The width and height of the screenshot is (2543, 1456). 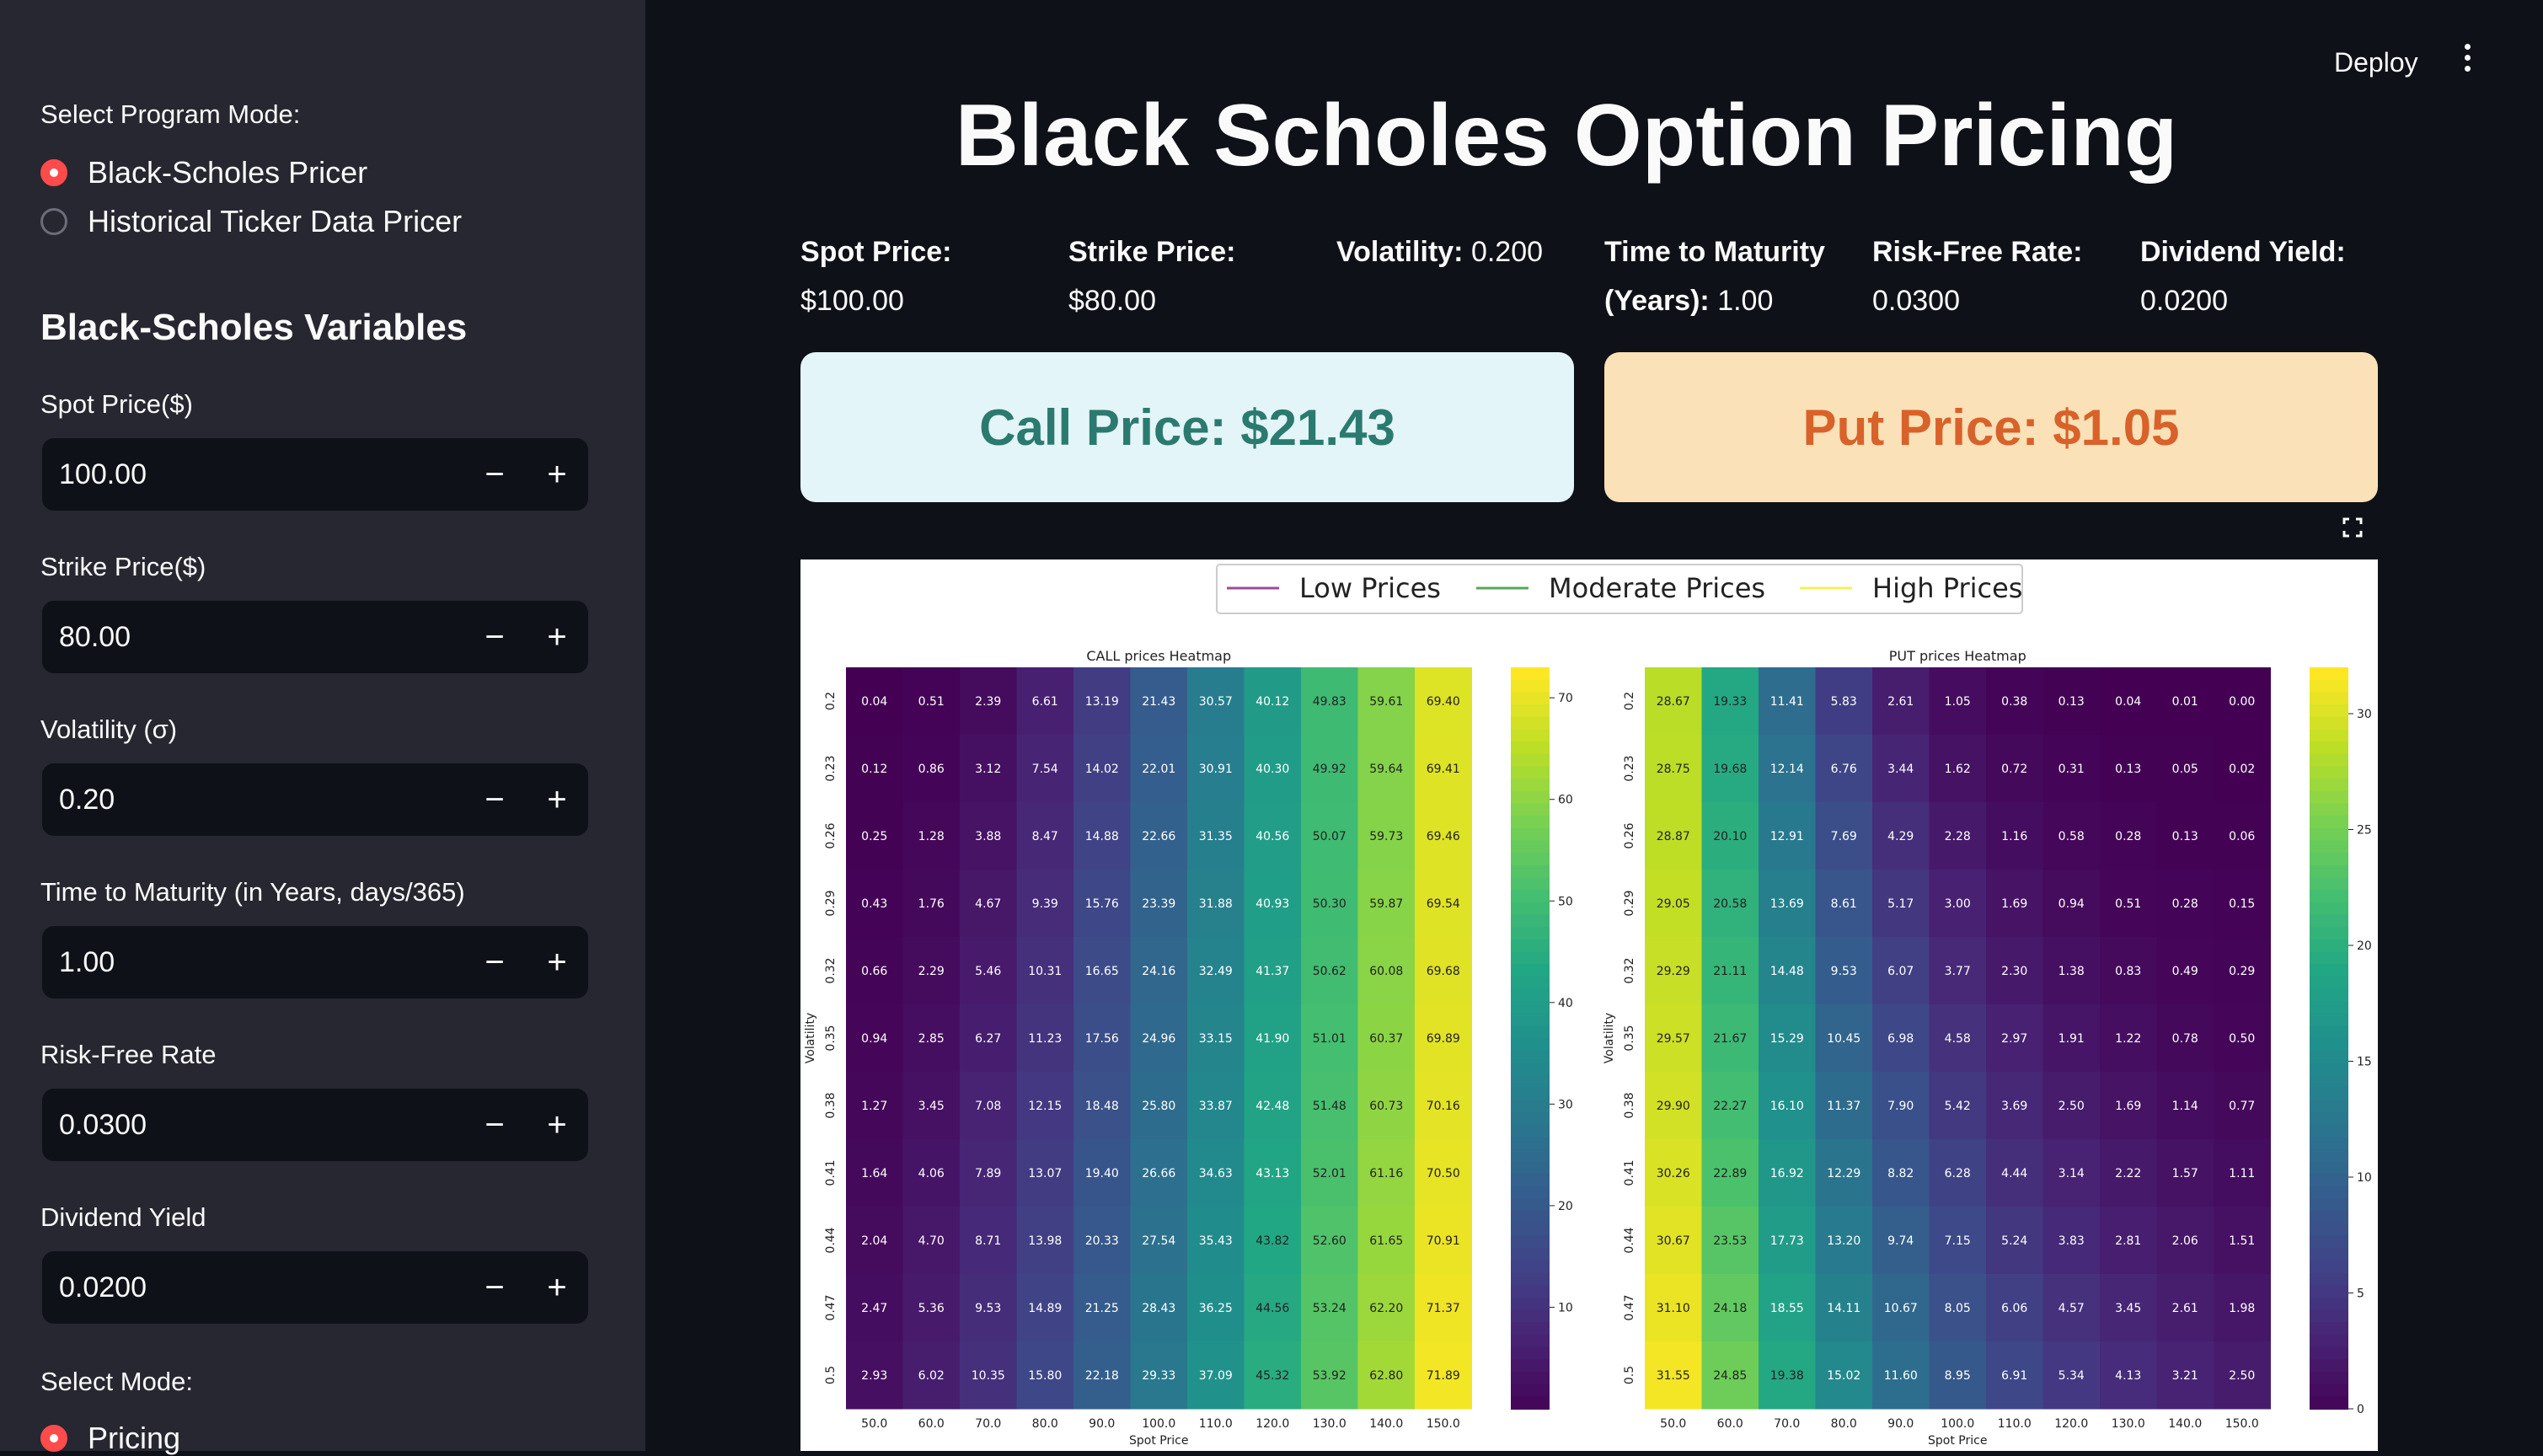 I want to click on cell-value: 19.38, so click(x=1787, y=1376).